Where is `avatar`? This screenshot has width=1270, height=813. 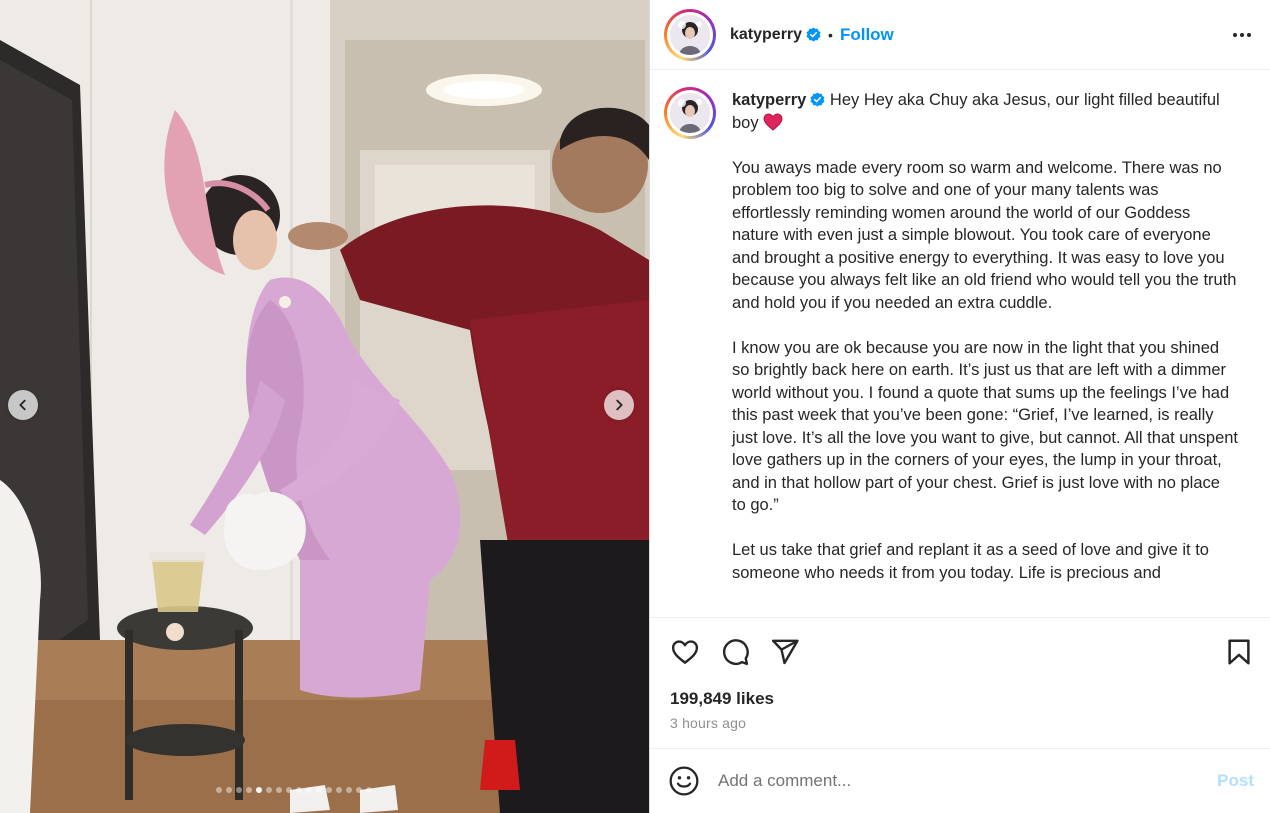
avatar is located at coordinates (690, 34).